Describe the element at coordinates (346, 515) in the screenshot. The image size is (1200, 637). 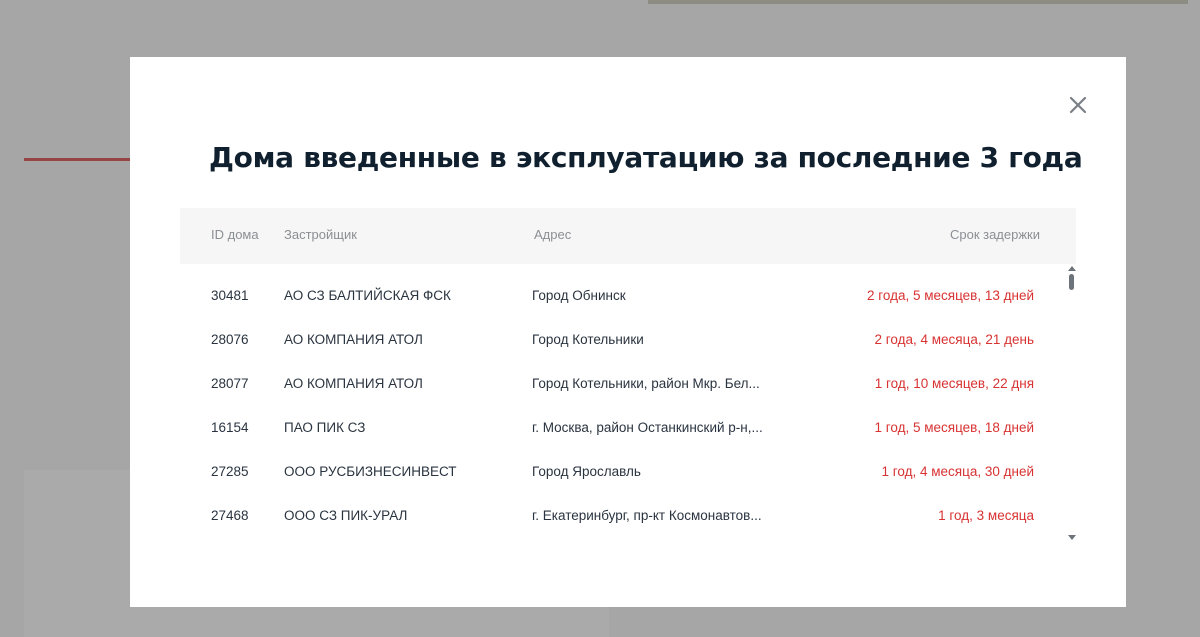
I see `cell-developer: ООО СЗ ПИК-УРАЛ` at that location.